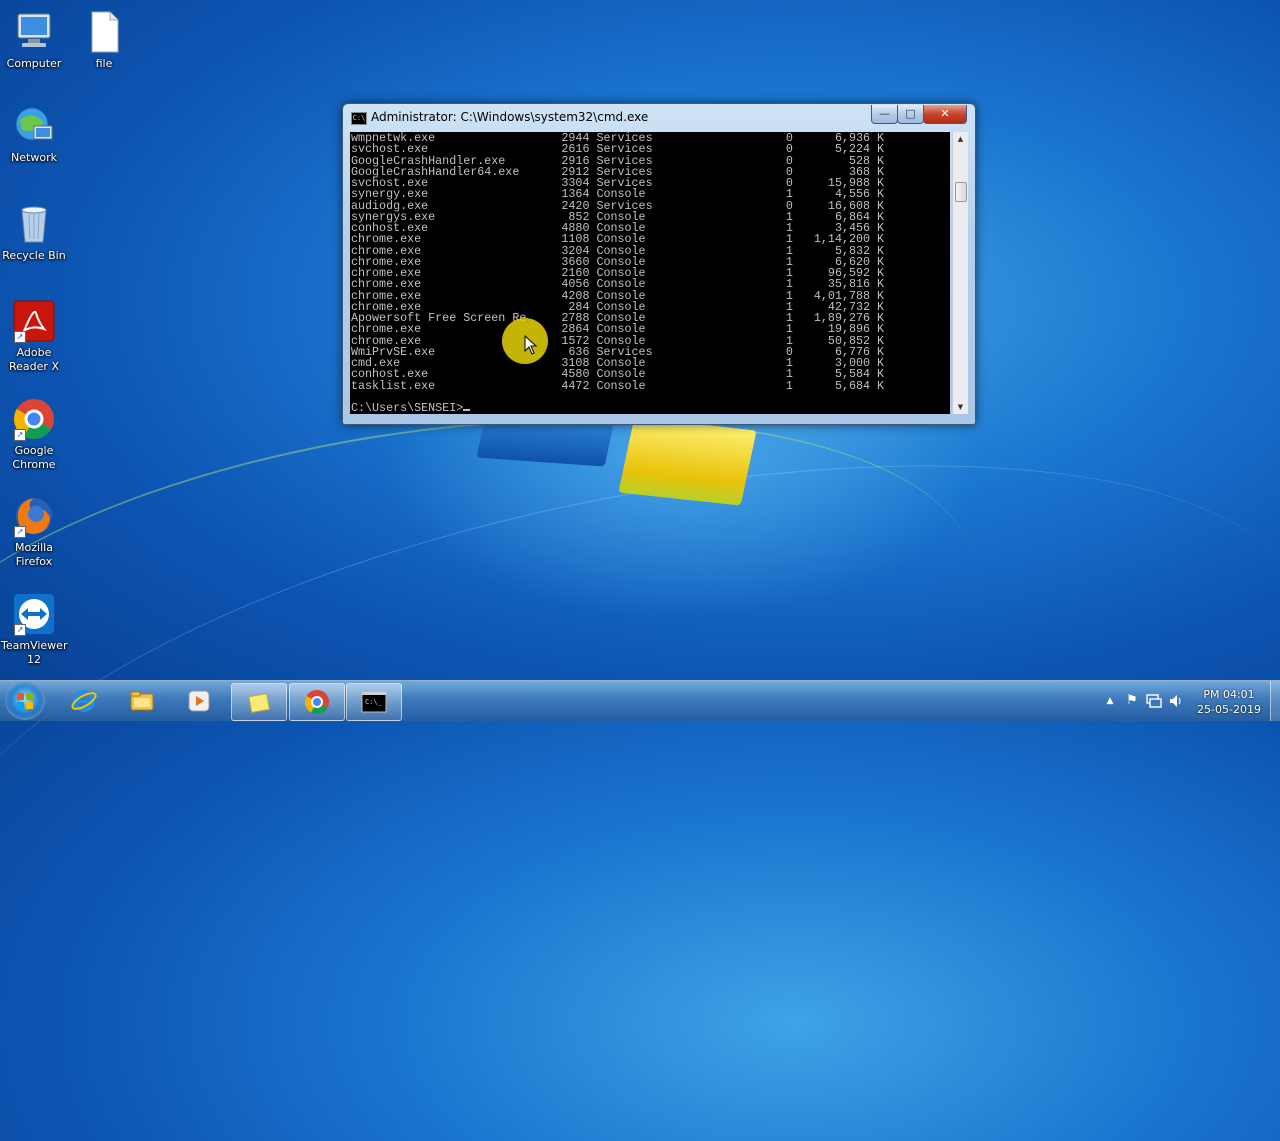 The width and height of the screenshot is (1280, 1141). Describe the element at coordinates (104, 32) in the screenshot. I see `document-icon` at that location.